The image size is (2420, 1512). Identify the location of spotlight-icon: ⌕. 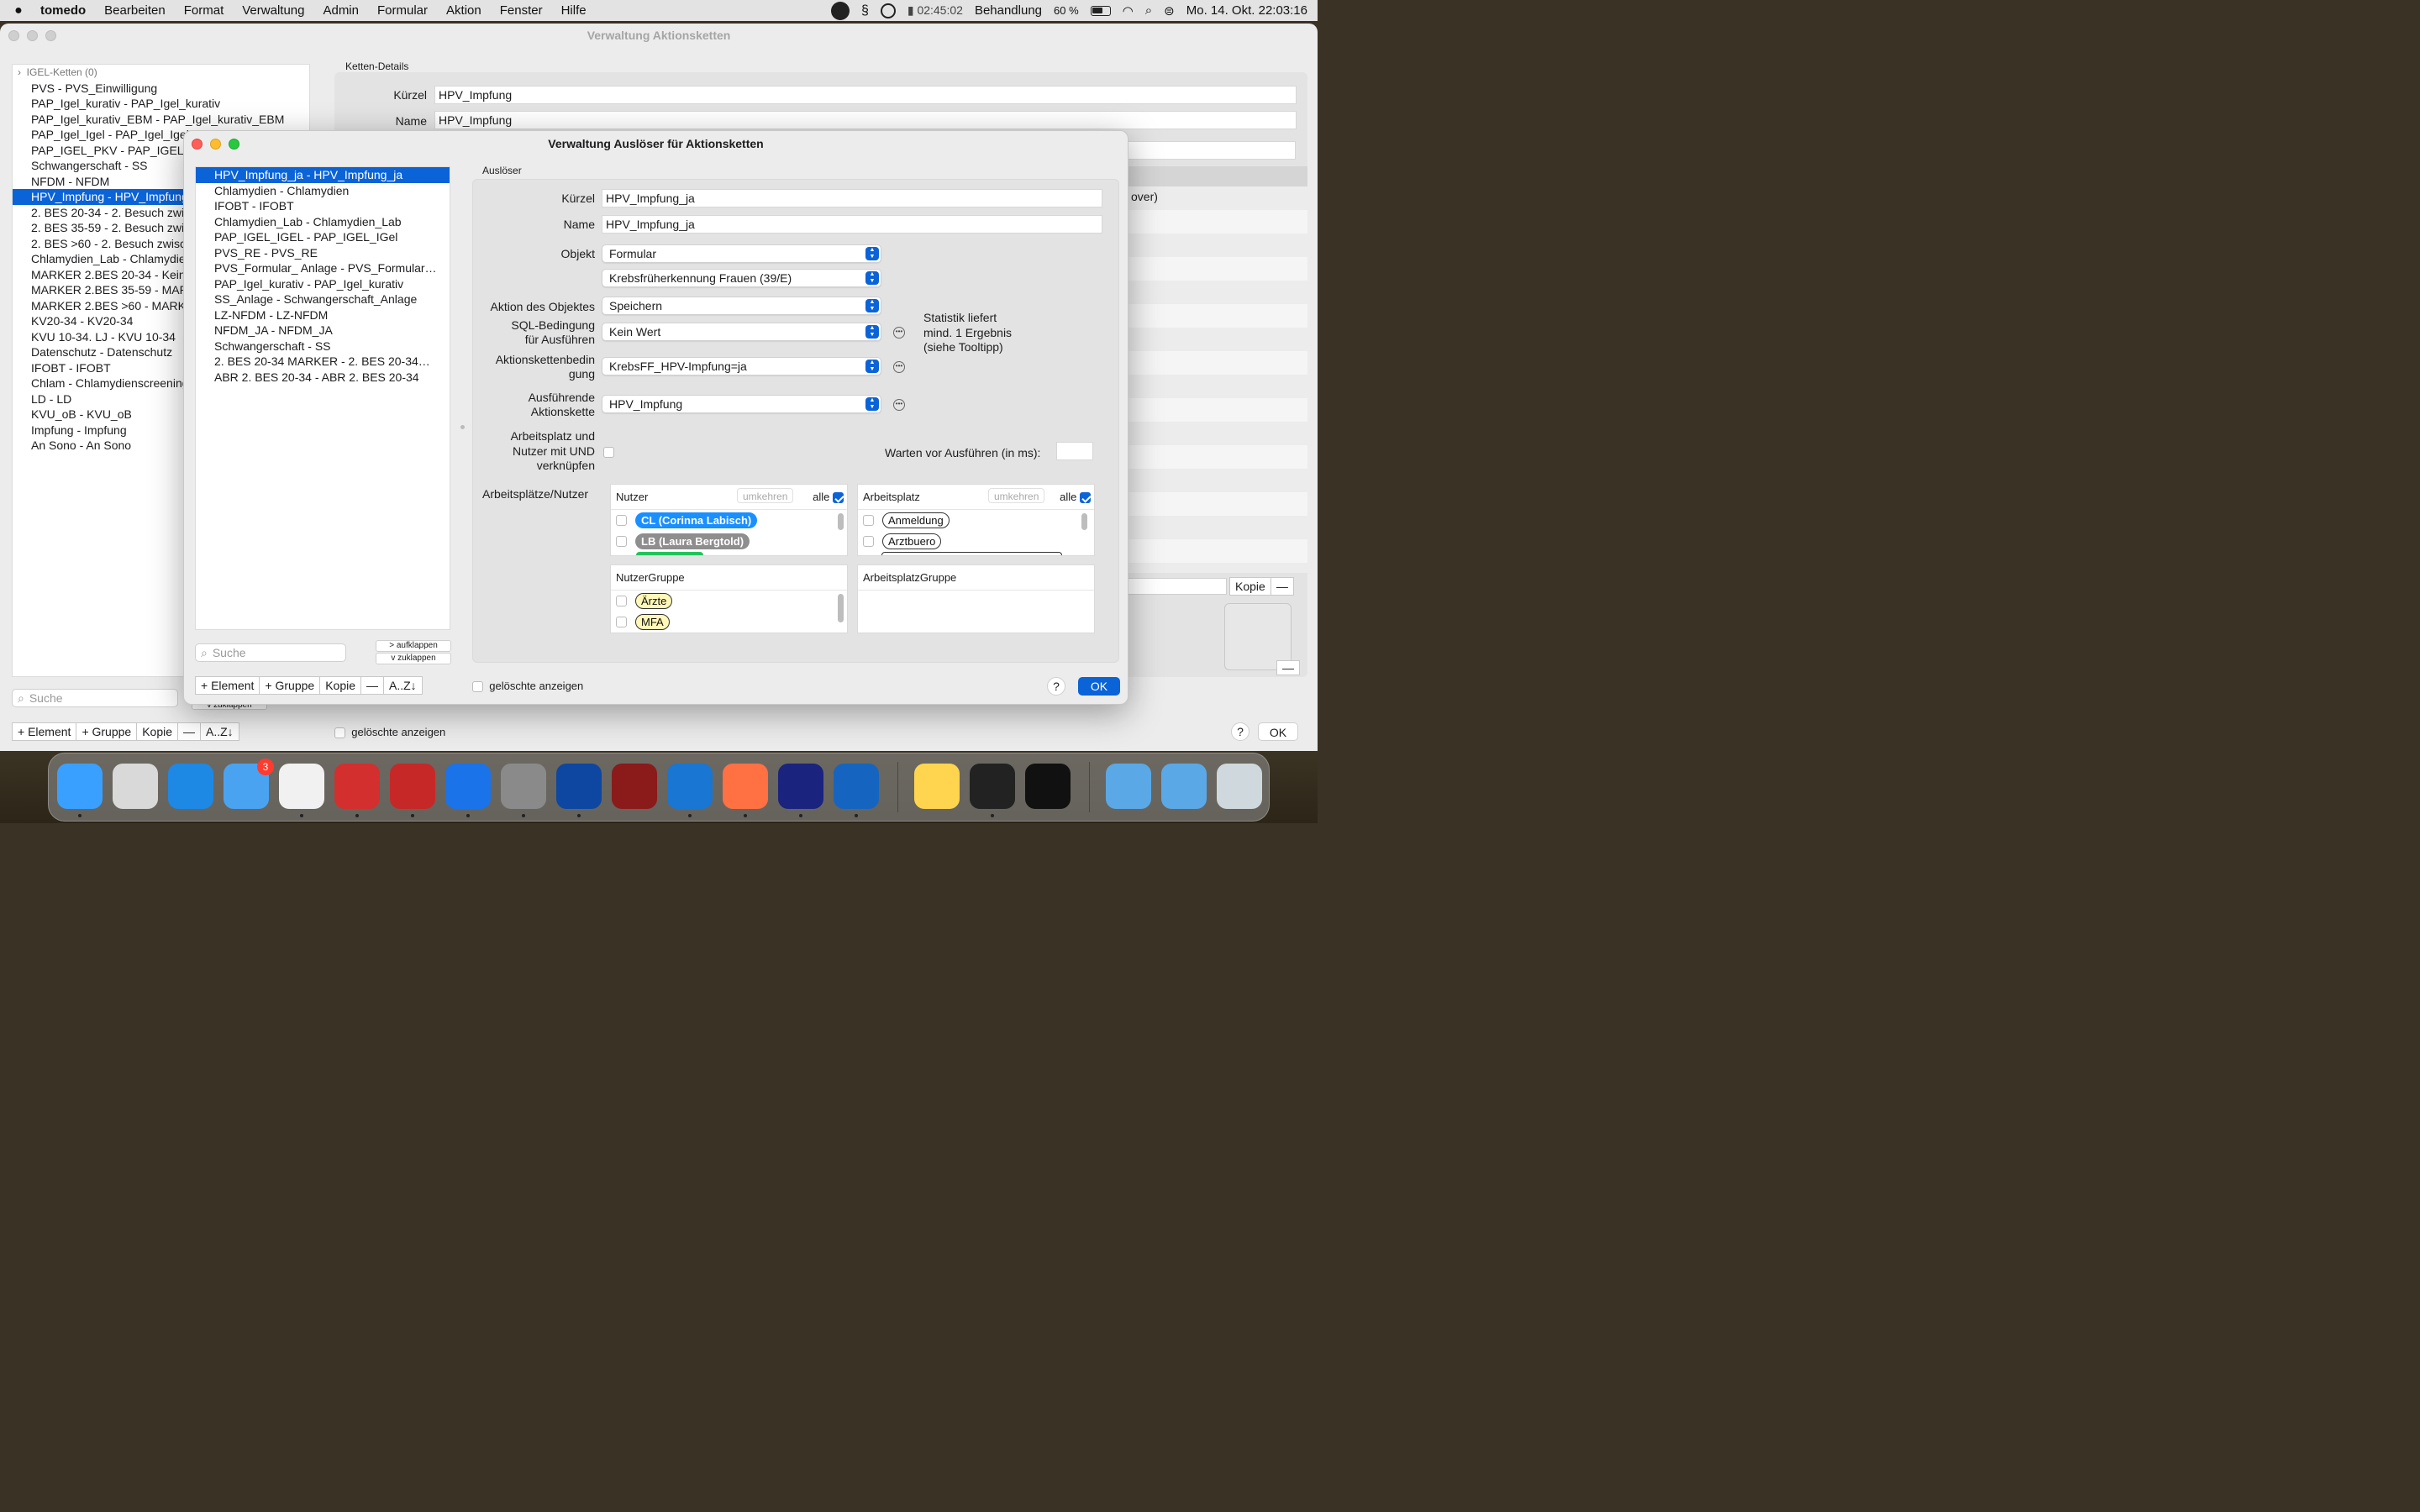
(1148, 10).